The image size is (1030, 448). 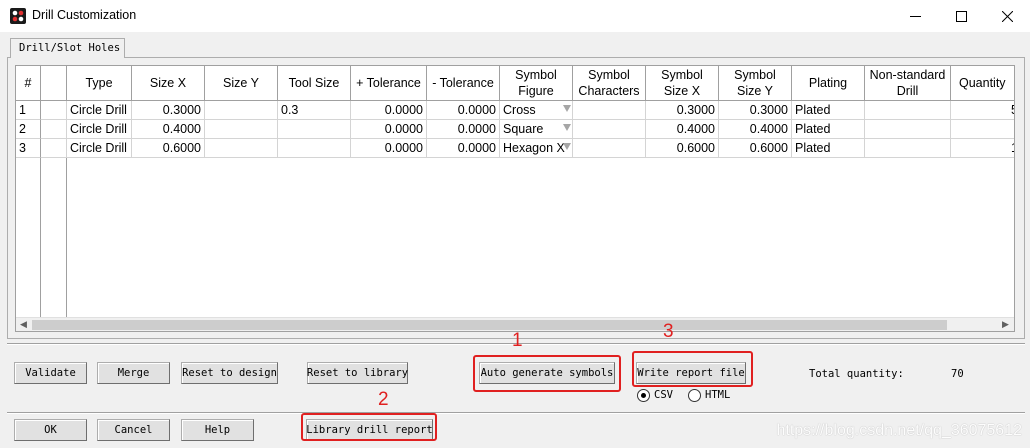 I want to click on title-bar: Drill Customization, so click(x=515, y=16).